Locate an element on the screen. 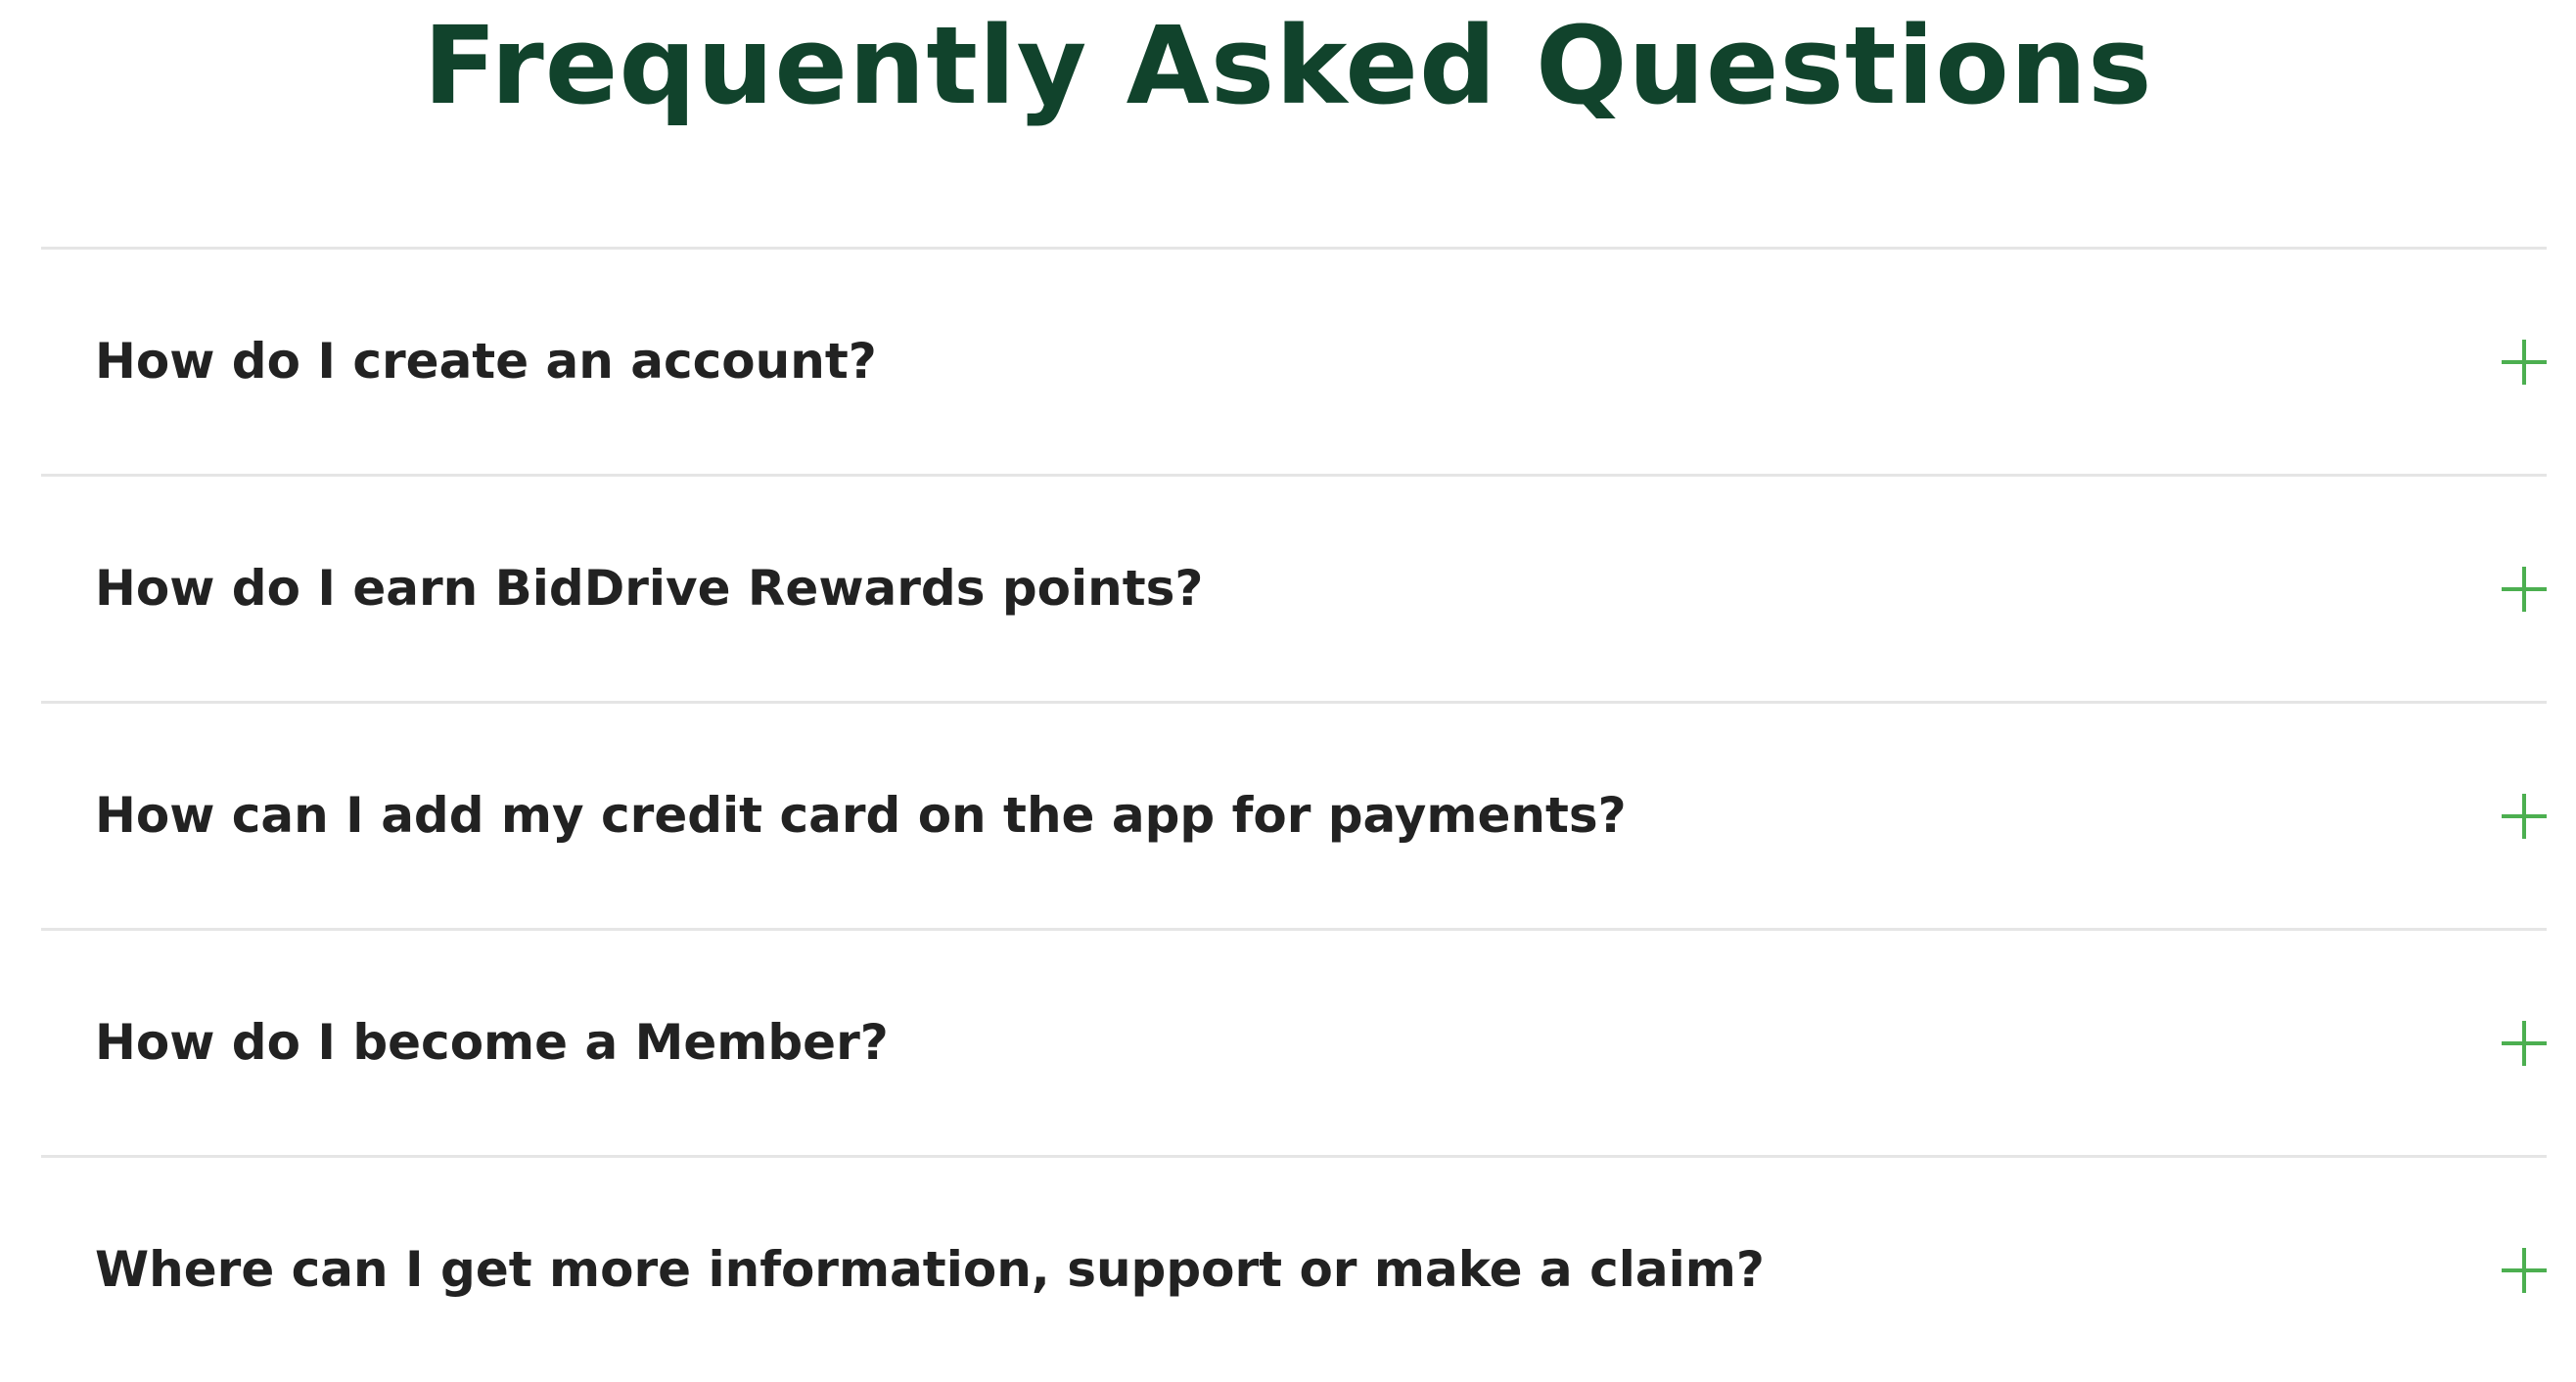 This screenshot has width=2576, height=1382. faq-question: How do I become a Member? is located at coordinates (492, 1042).